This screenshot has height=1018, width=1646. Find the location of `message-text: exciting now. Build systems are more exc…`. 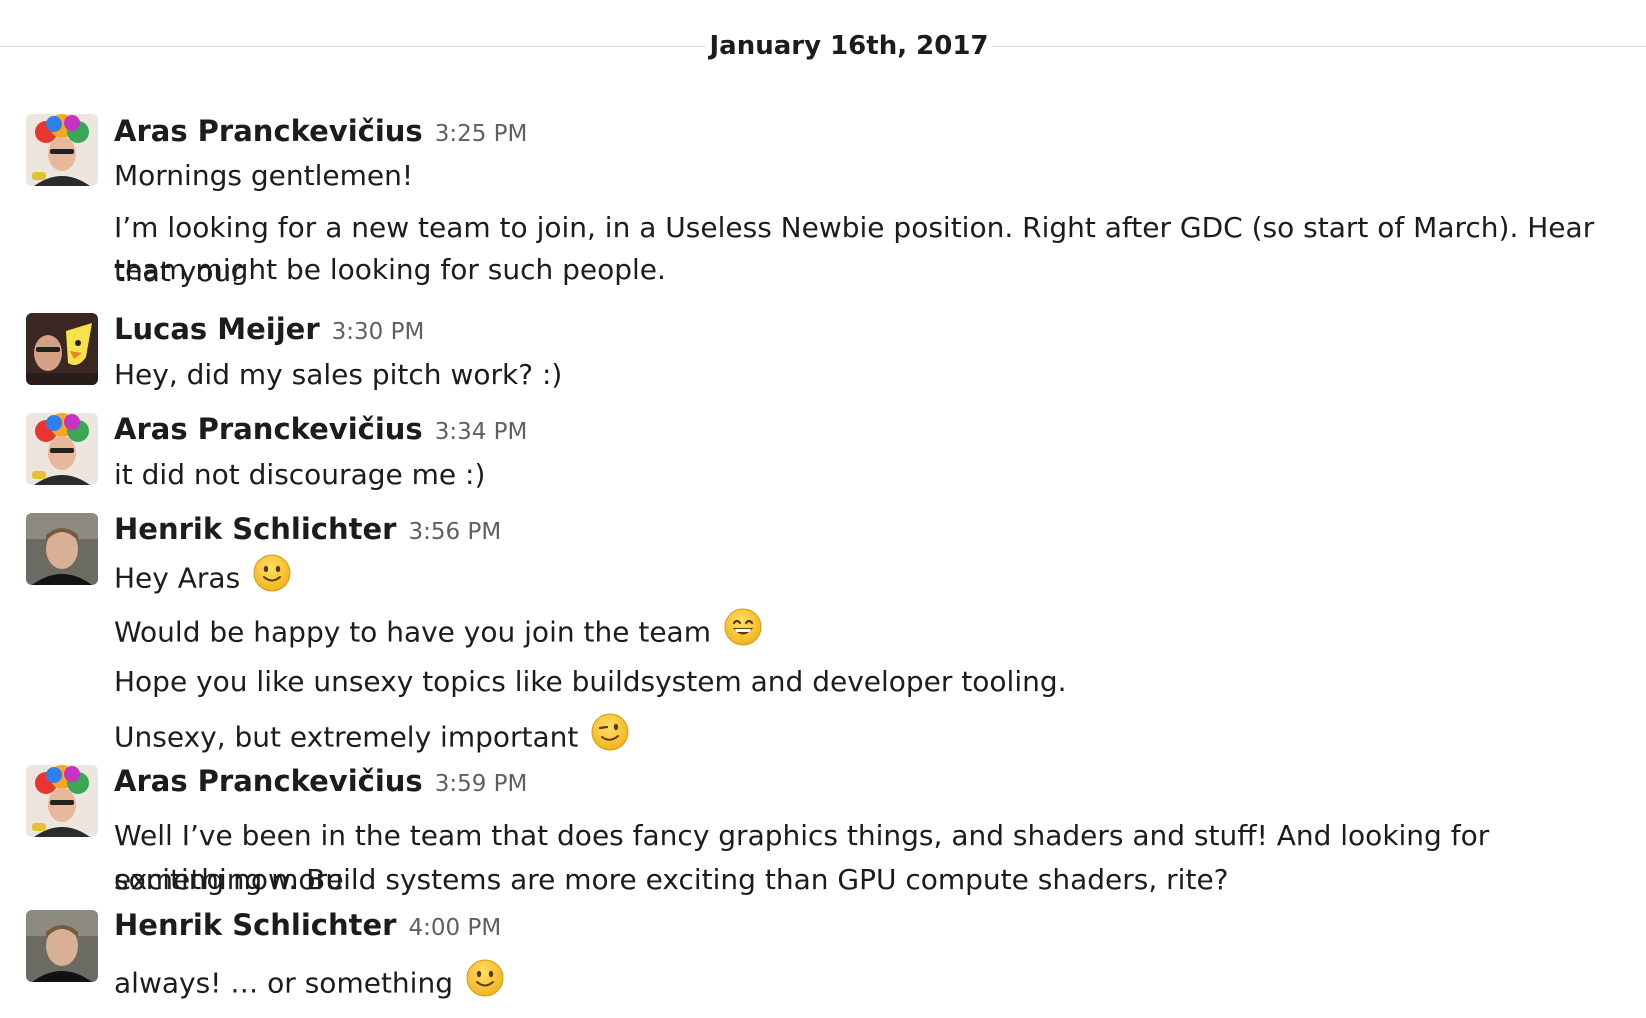

message-text: exciting now. Build systems are more exc… is located at coordinates (671, 879).